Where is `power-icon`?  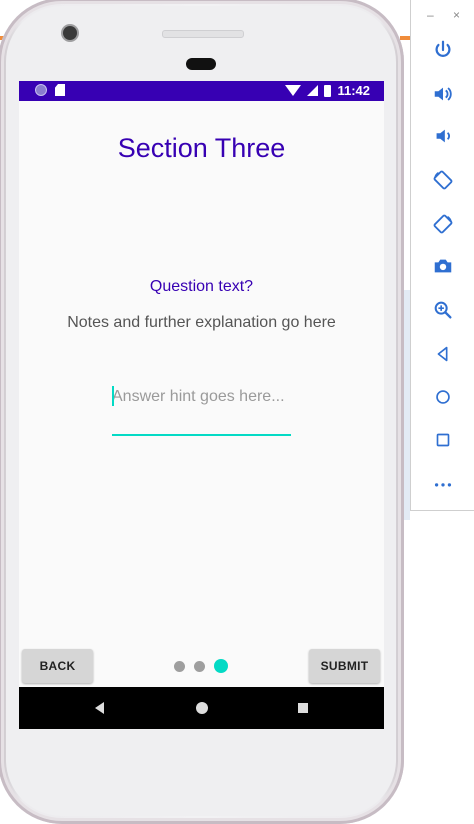
power-icon is located at coordinates (443, 50).